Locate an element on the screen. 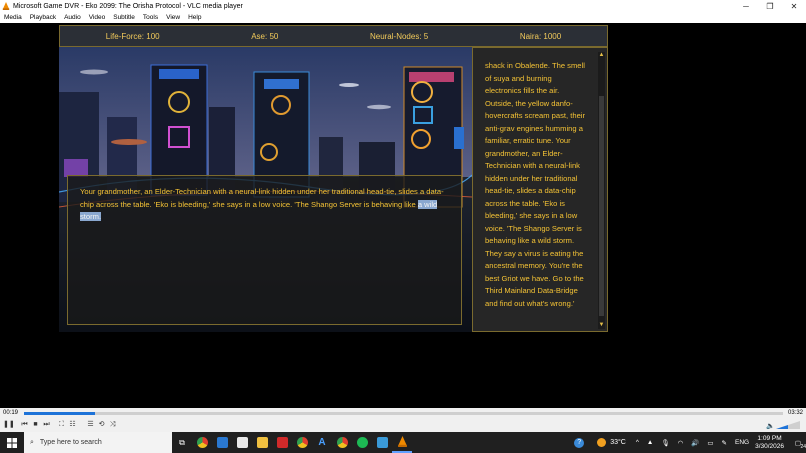 This screenshot has width=806, height=453. maximize-button: ❐ is located at coordinates (770, 6).